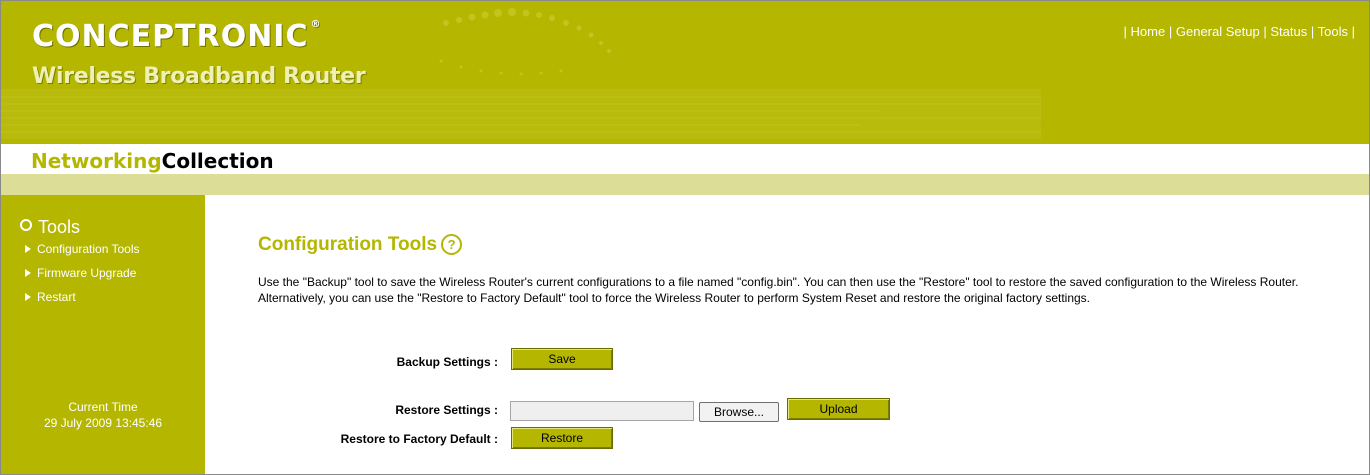 This screenshot has width=1370, height=475. What do you see at coordinates (562, 359) in the screenshot?
I see `save-button: Save` at bounding box center [562, 359].